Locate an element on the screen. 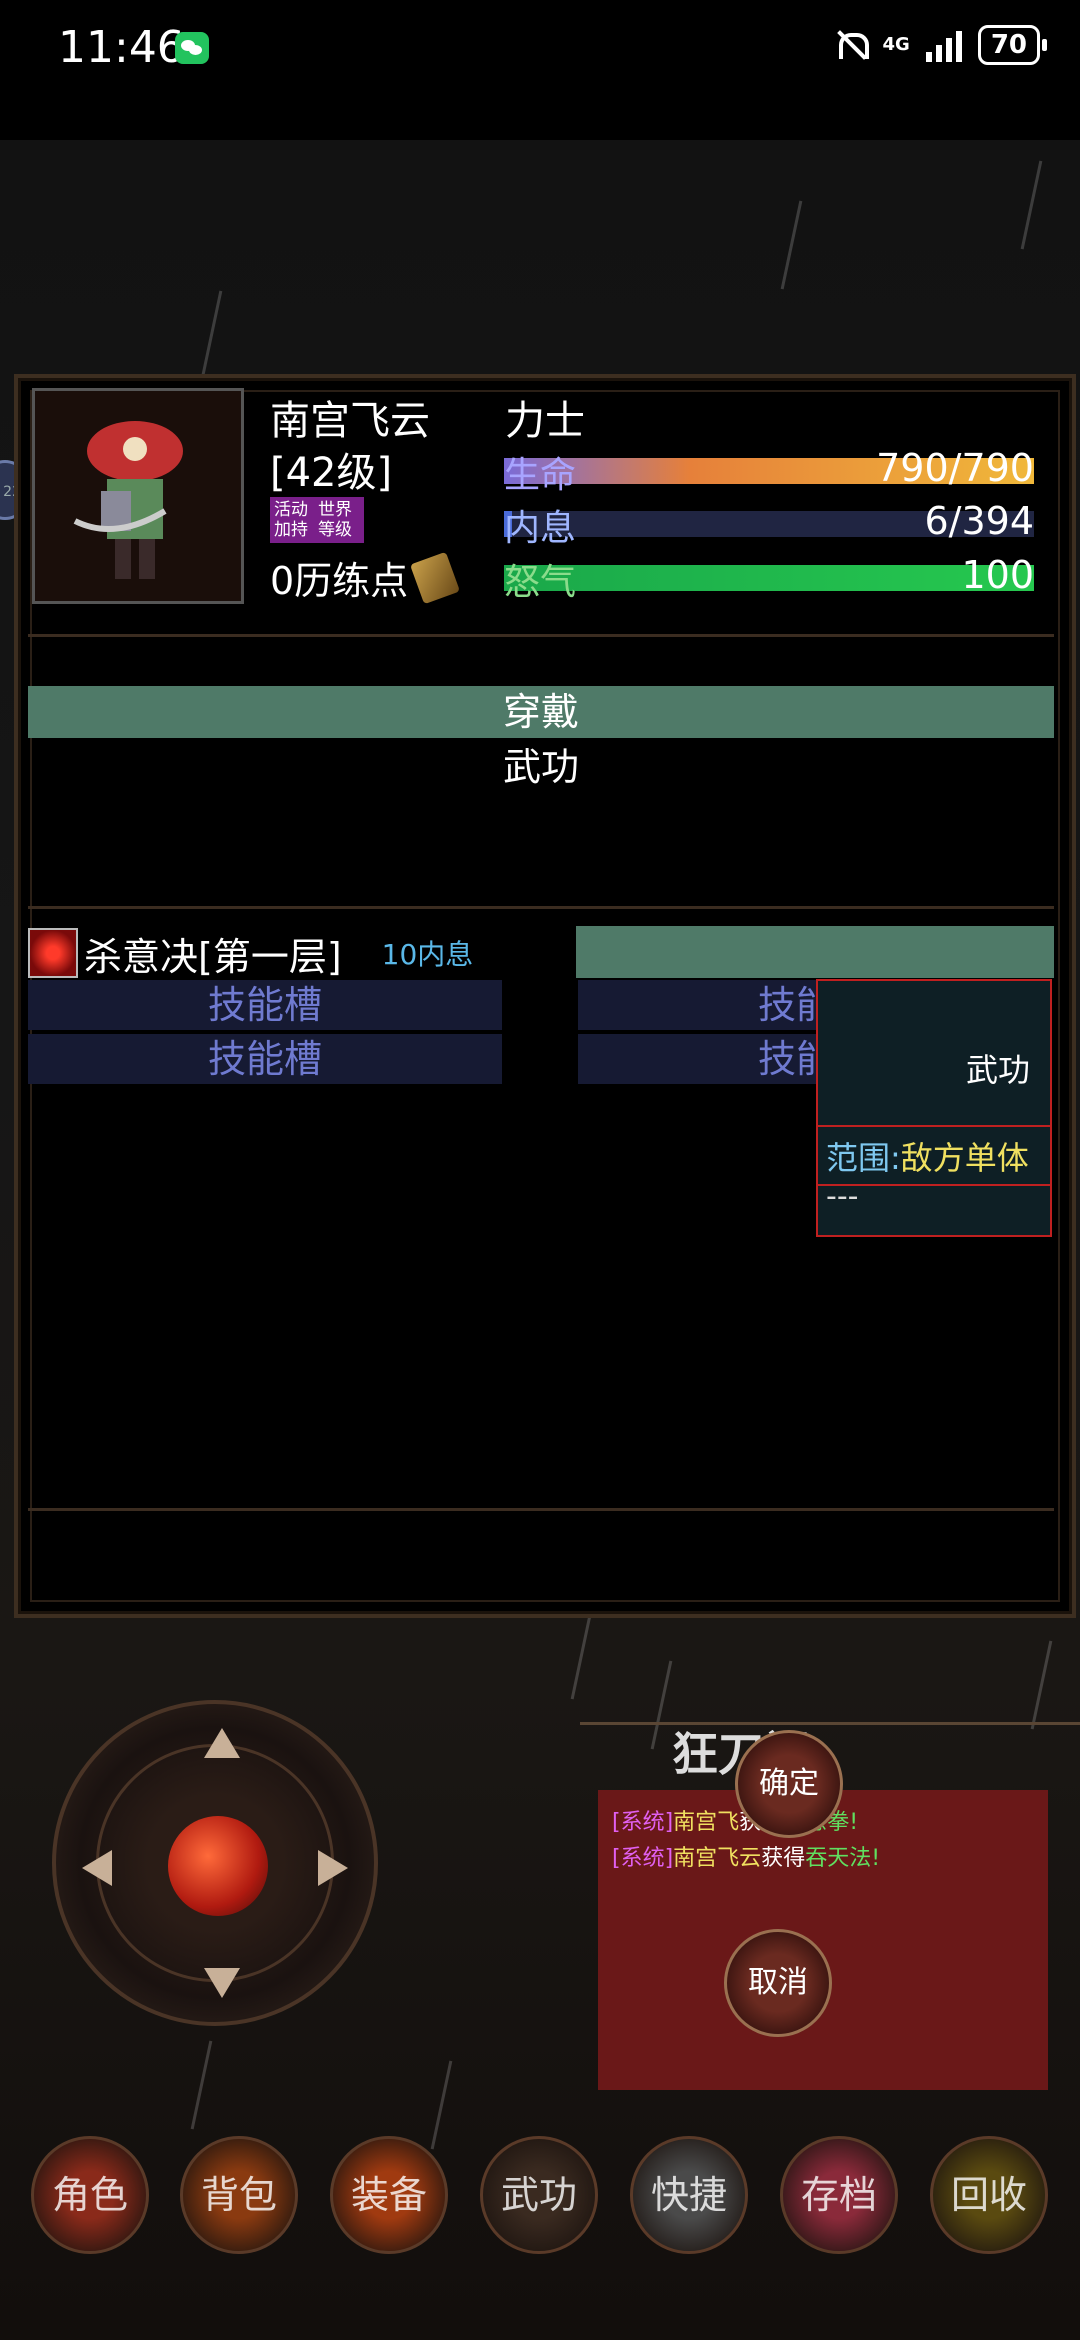 This screenshot has height=2340, width=1080. network-type: 4G is located at coordinates (896, 44).